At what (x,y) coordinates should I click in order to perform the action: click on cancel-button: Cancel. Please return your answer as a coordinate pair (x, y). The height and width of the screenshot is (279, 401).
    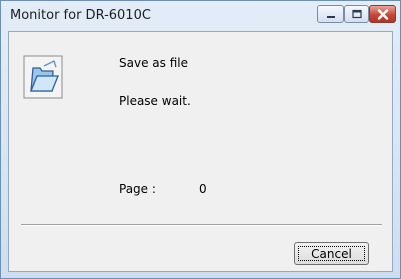
    Looking at the image, I should click on (331, 253).